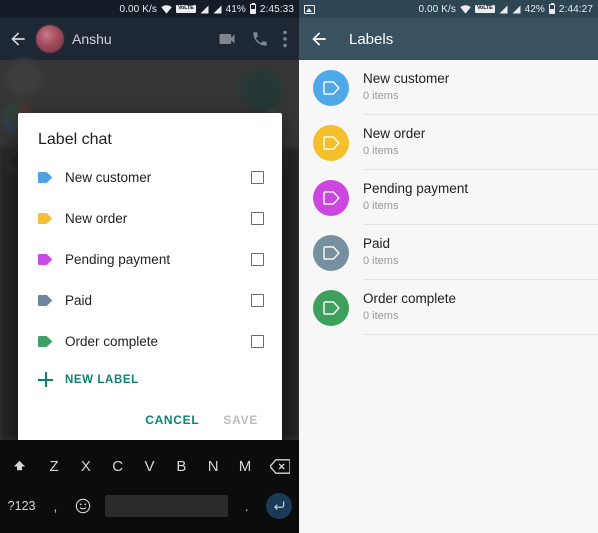 The image size is (598, 533). Describe the element at coordinates (480, 142) in the screenshot. I see `label-info: New order 0 items` at that location.